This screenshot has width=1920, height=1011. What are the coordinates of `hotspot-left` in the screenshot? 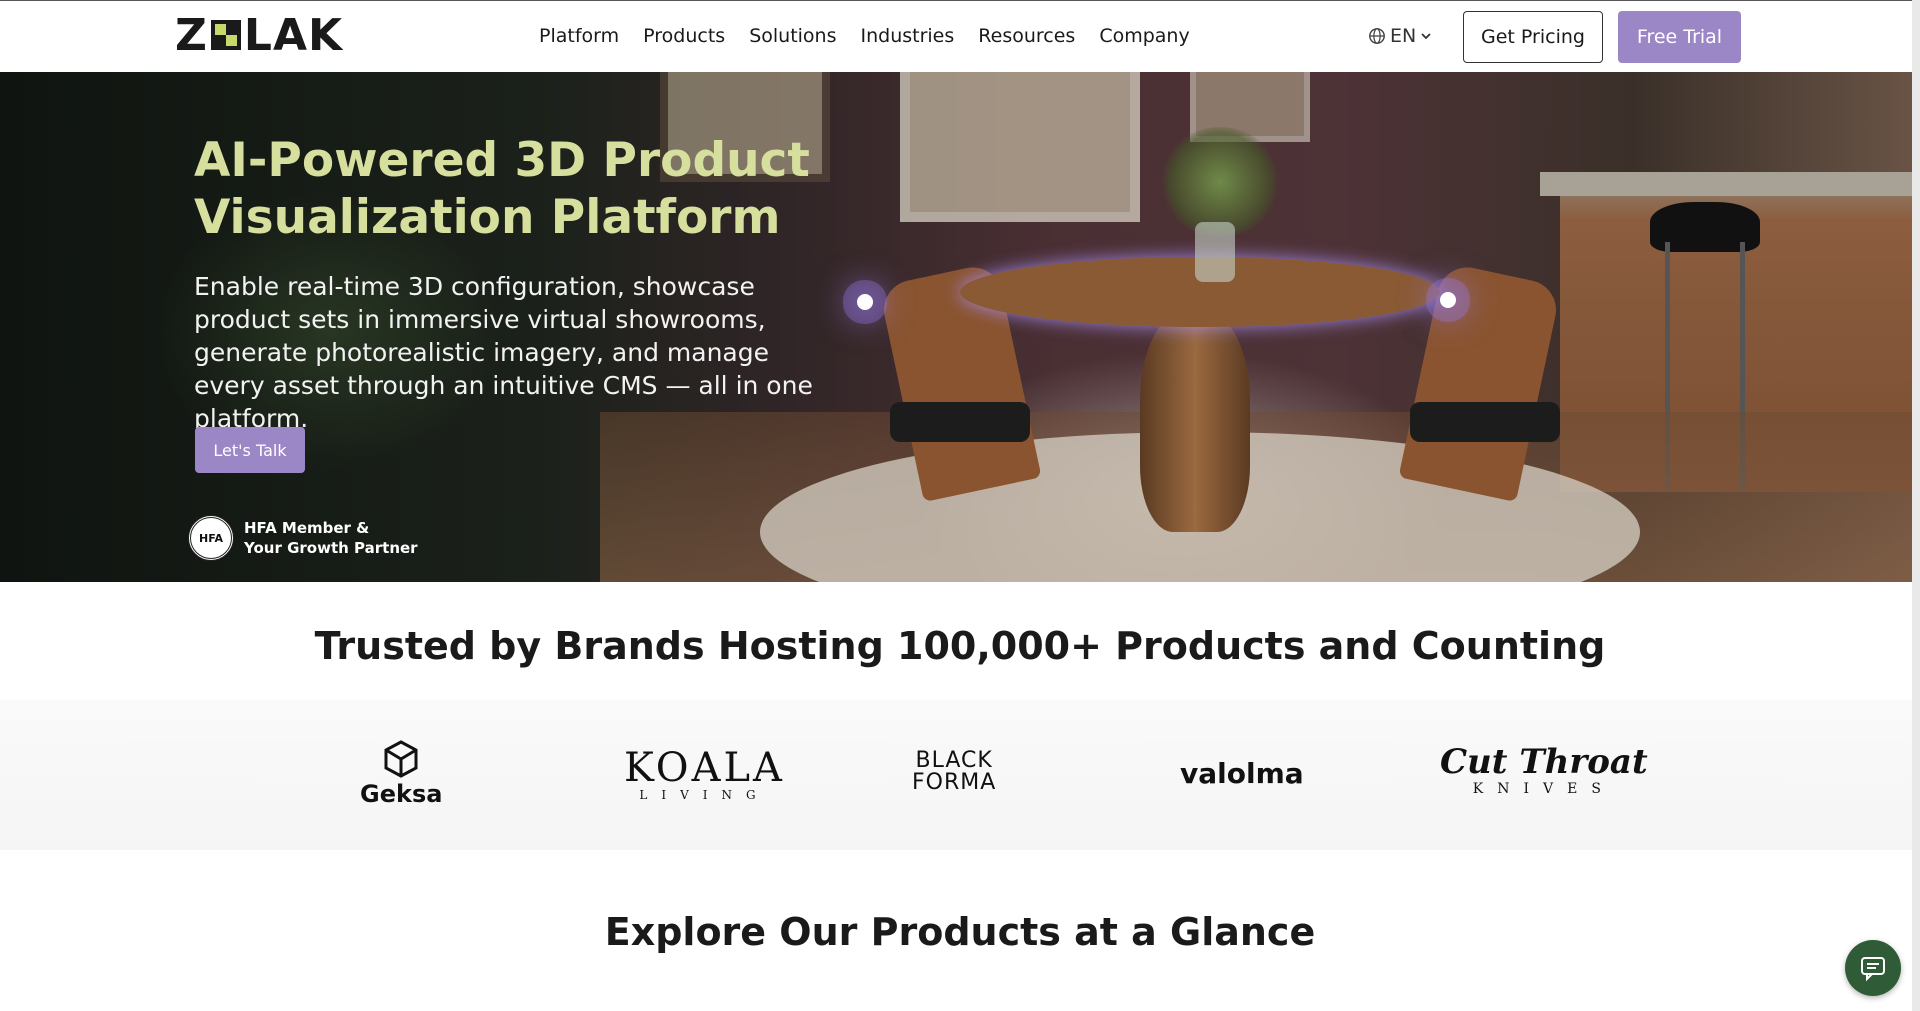 It's located at (865, 302).